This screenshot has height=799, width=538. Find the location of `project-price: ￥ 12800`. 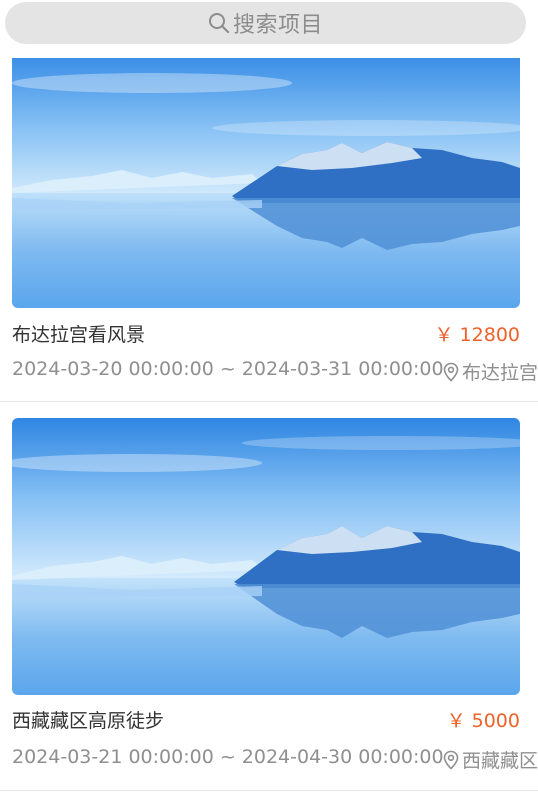

project-price: ￥ 12800 is located at coordinates (477, 335).